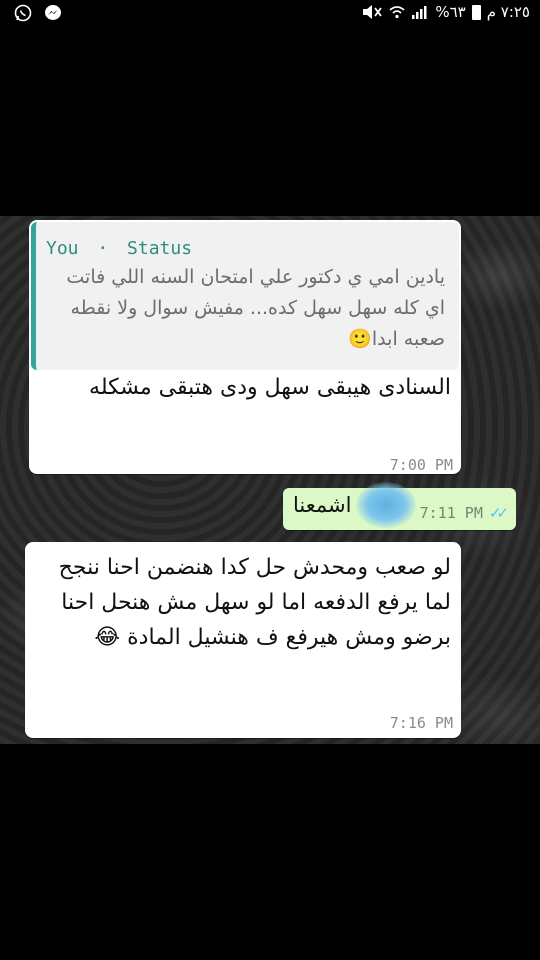 The width and height of the screenshot is (540, 960). What do you see at coordinates (386, 505) in the screenshot?
I see `blur-overlay` at bounding box center [386, 505].